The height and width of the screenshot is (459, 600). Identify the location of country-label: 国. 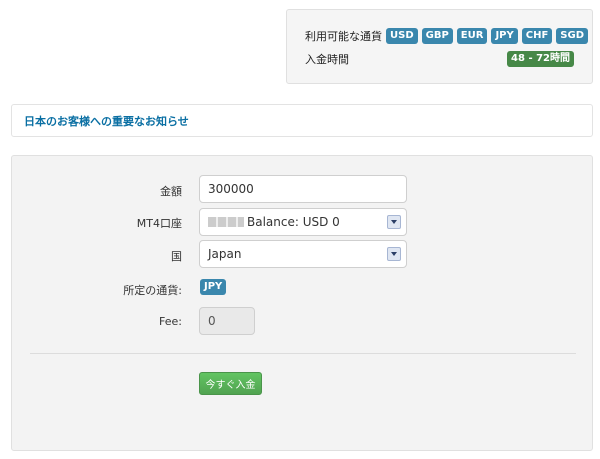
(176, 256).